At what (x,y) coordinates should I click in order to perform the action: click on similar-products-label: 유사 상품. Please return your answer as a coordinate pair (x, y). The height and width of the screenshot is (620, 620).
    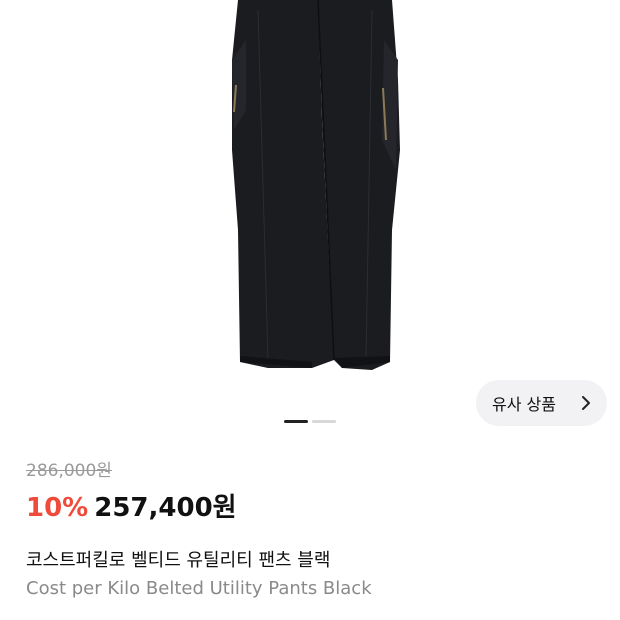
    Looking at the image, I should click on (524, 404).